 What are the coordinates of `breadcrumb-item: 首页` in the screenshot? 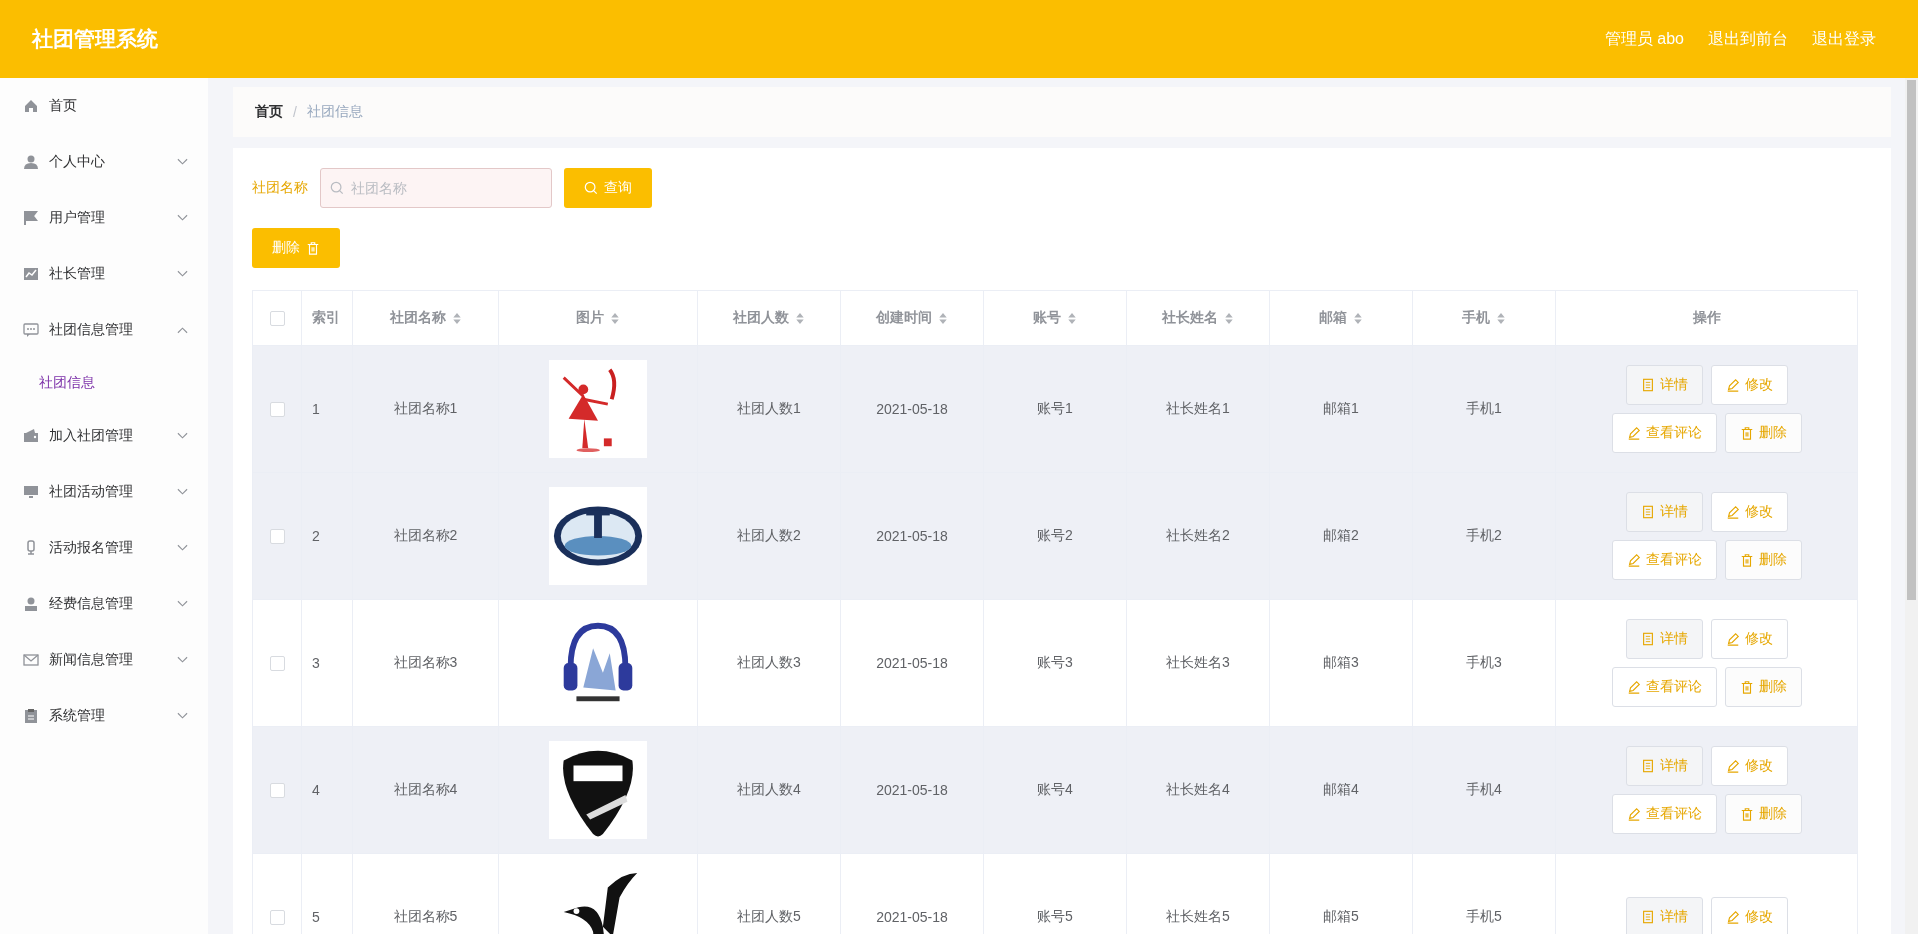 It's located at (269, 112).